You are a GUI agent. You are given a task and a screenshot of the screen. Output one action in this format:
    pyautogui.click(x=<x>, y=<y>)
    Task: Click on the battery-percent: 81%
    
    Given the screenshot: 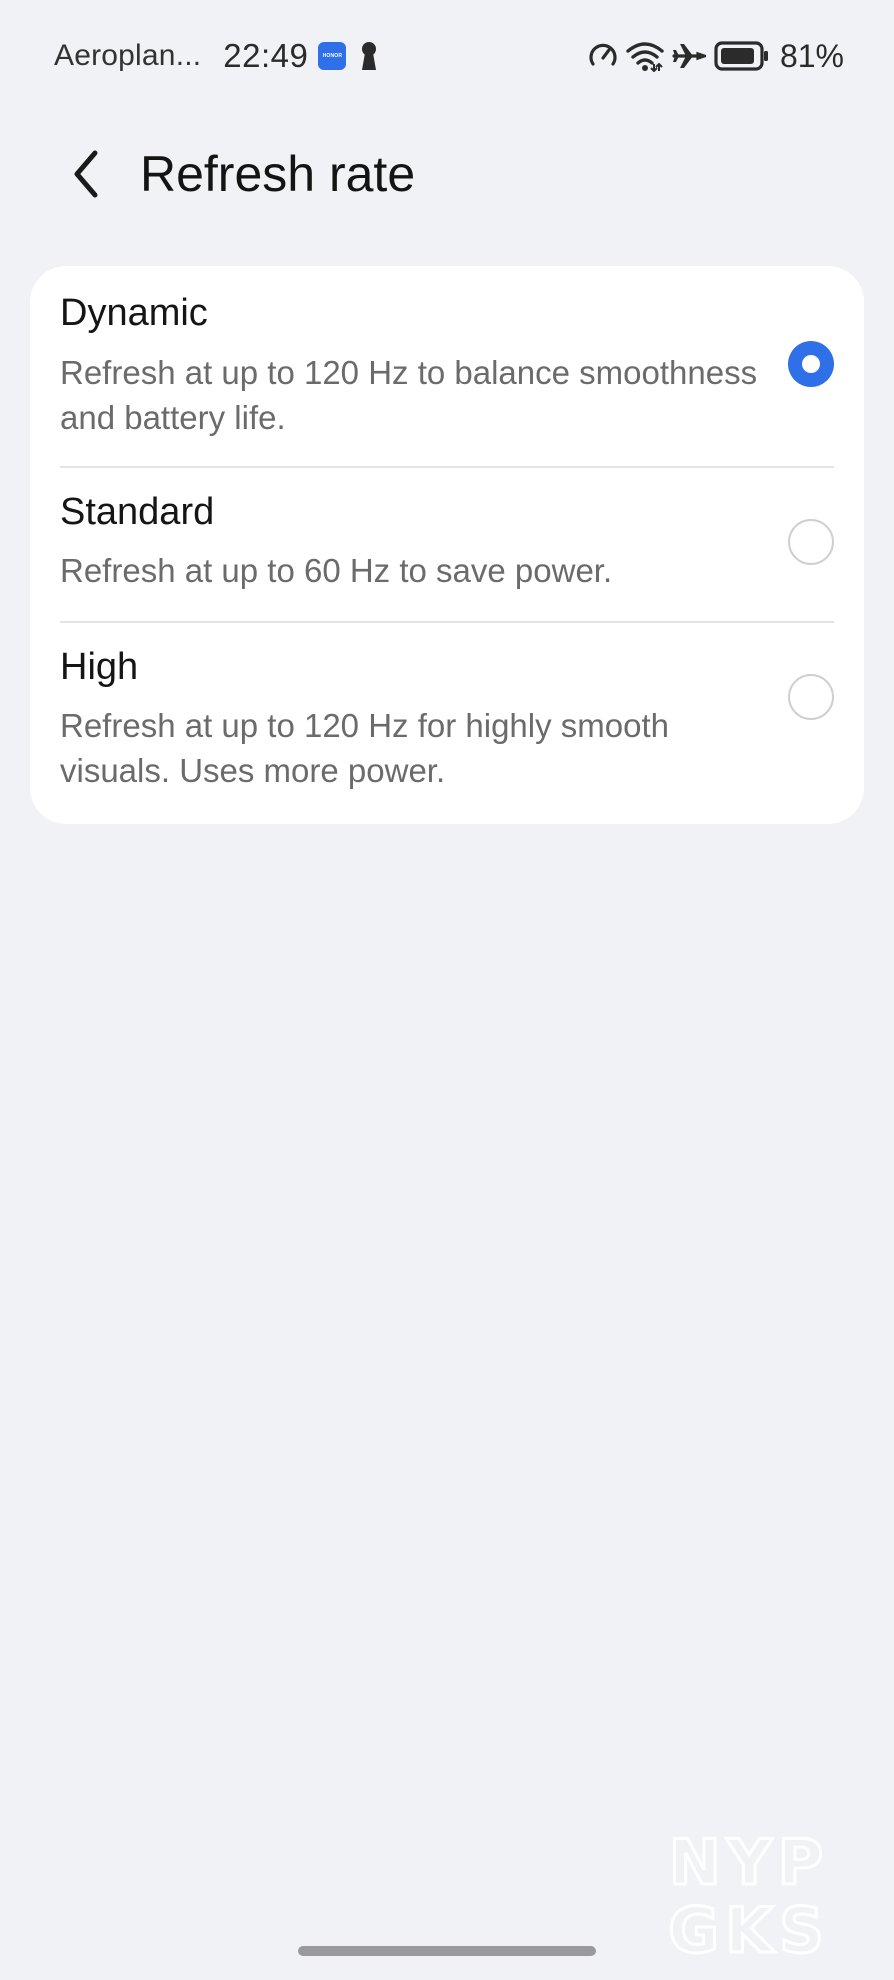 What is the action you would take?
    pyautogui.click(x=811, y=55)
    